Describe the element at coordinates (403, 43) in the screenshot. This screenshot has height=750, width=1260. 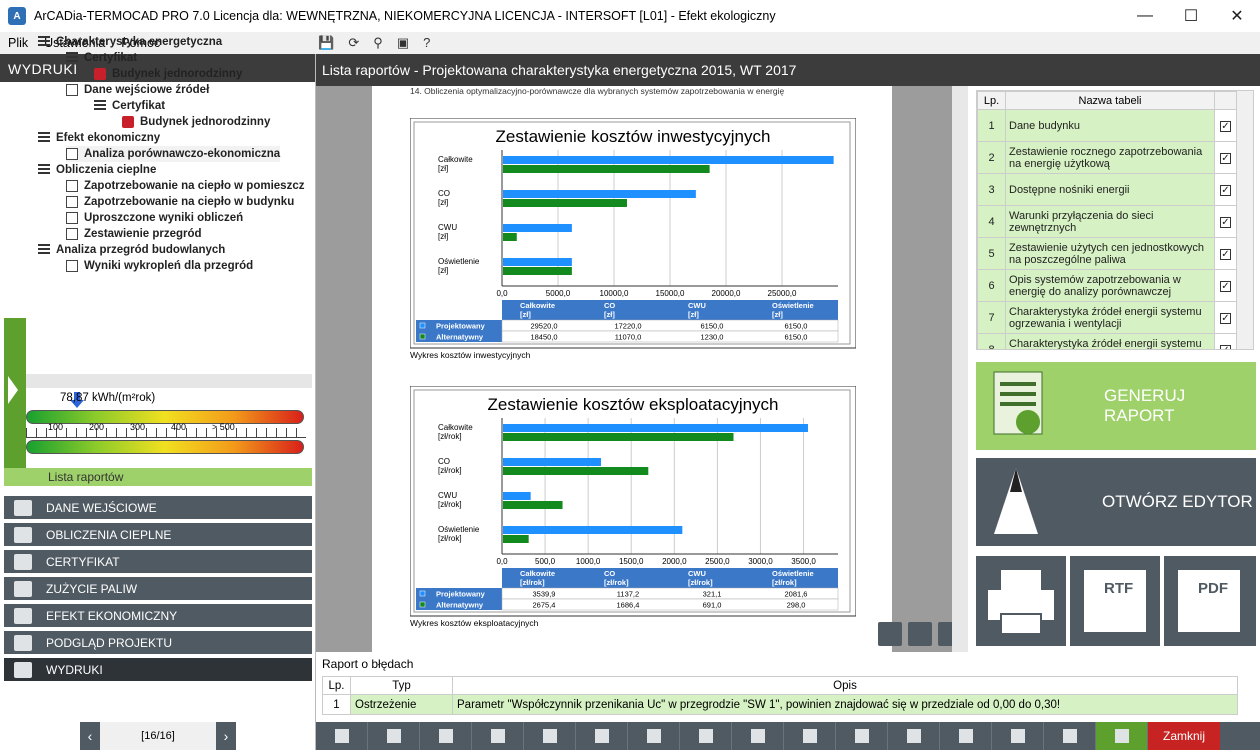
I see `package-icon: ▣` at that location.